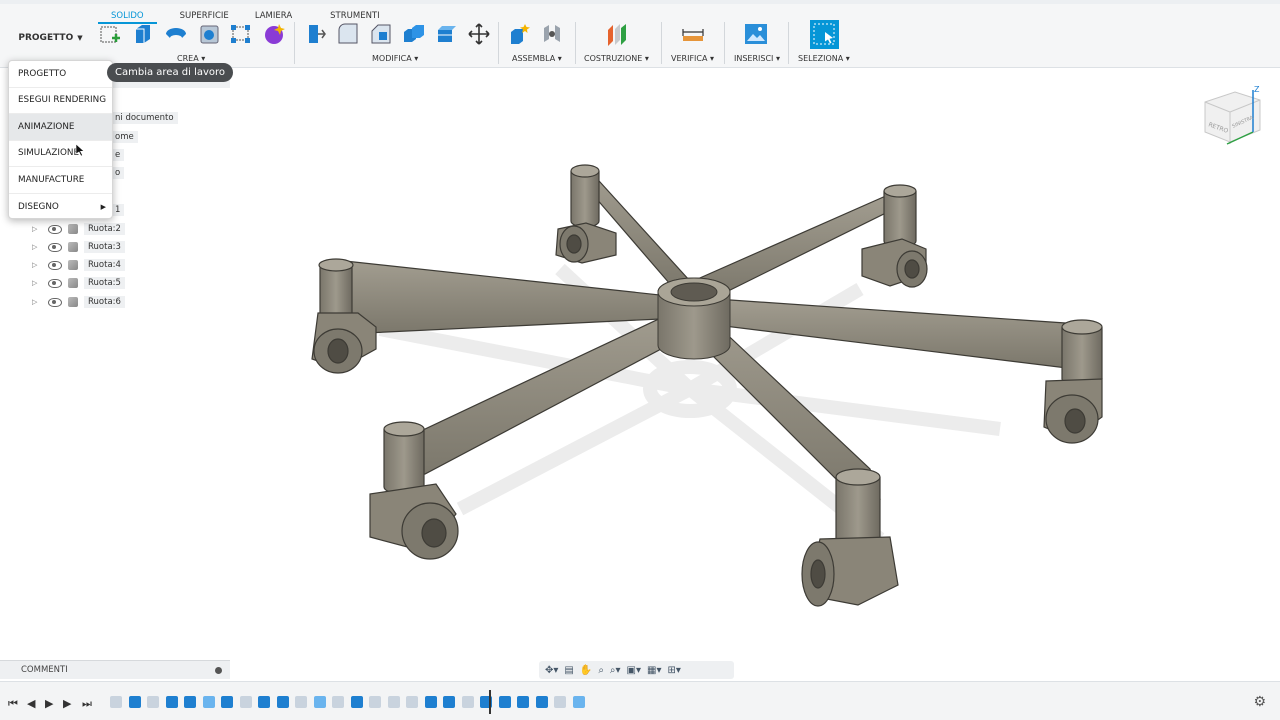 The image size is (1280, 720). Describe the element at coordinates (1259, 702) in the screenshot. I see `gear-icon: ⚙` at that location.